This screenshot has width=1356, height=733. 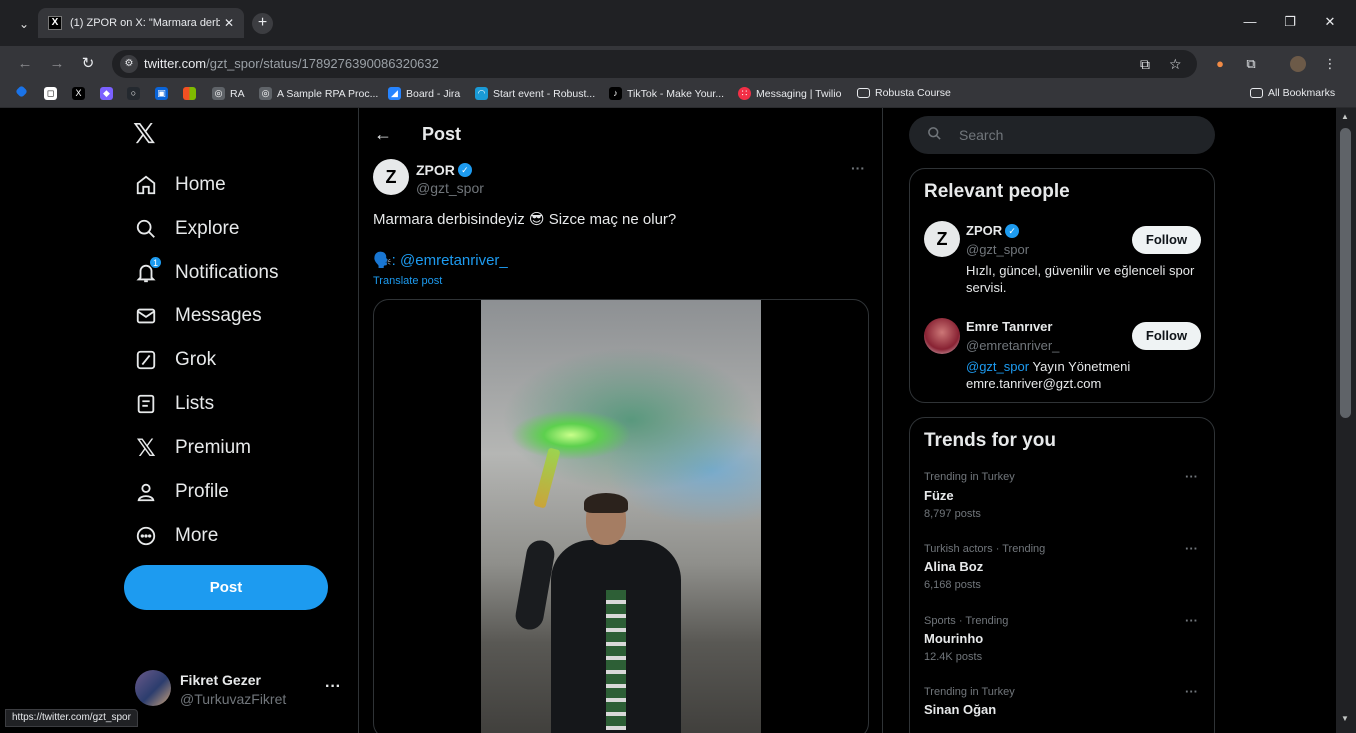 What do you see at coordinates (1175, 64) in the screenshot?
I see `bookmark-star-icon: ☆` at bounding box center [1175, 64].